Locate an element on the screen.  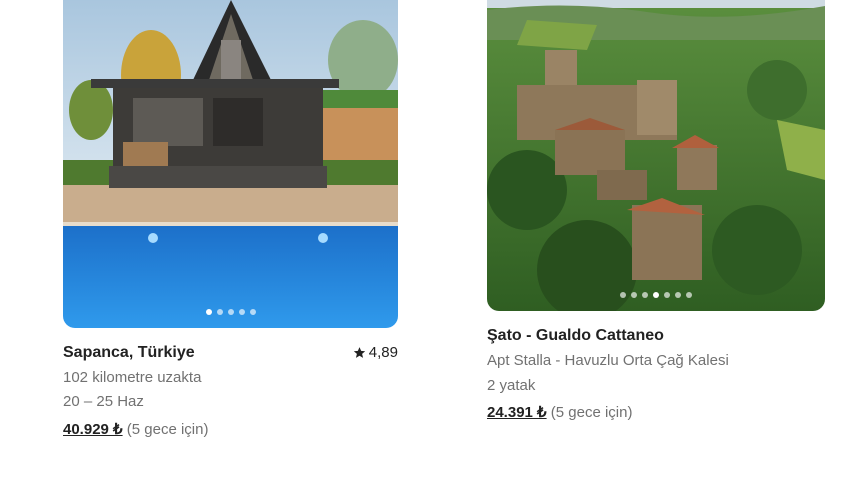
price-amount: 40.929 ₺ is located at coordinates (93, 429).